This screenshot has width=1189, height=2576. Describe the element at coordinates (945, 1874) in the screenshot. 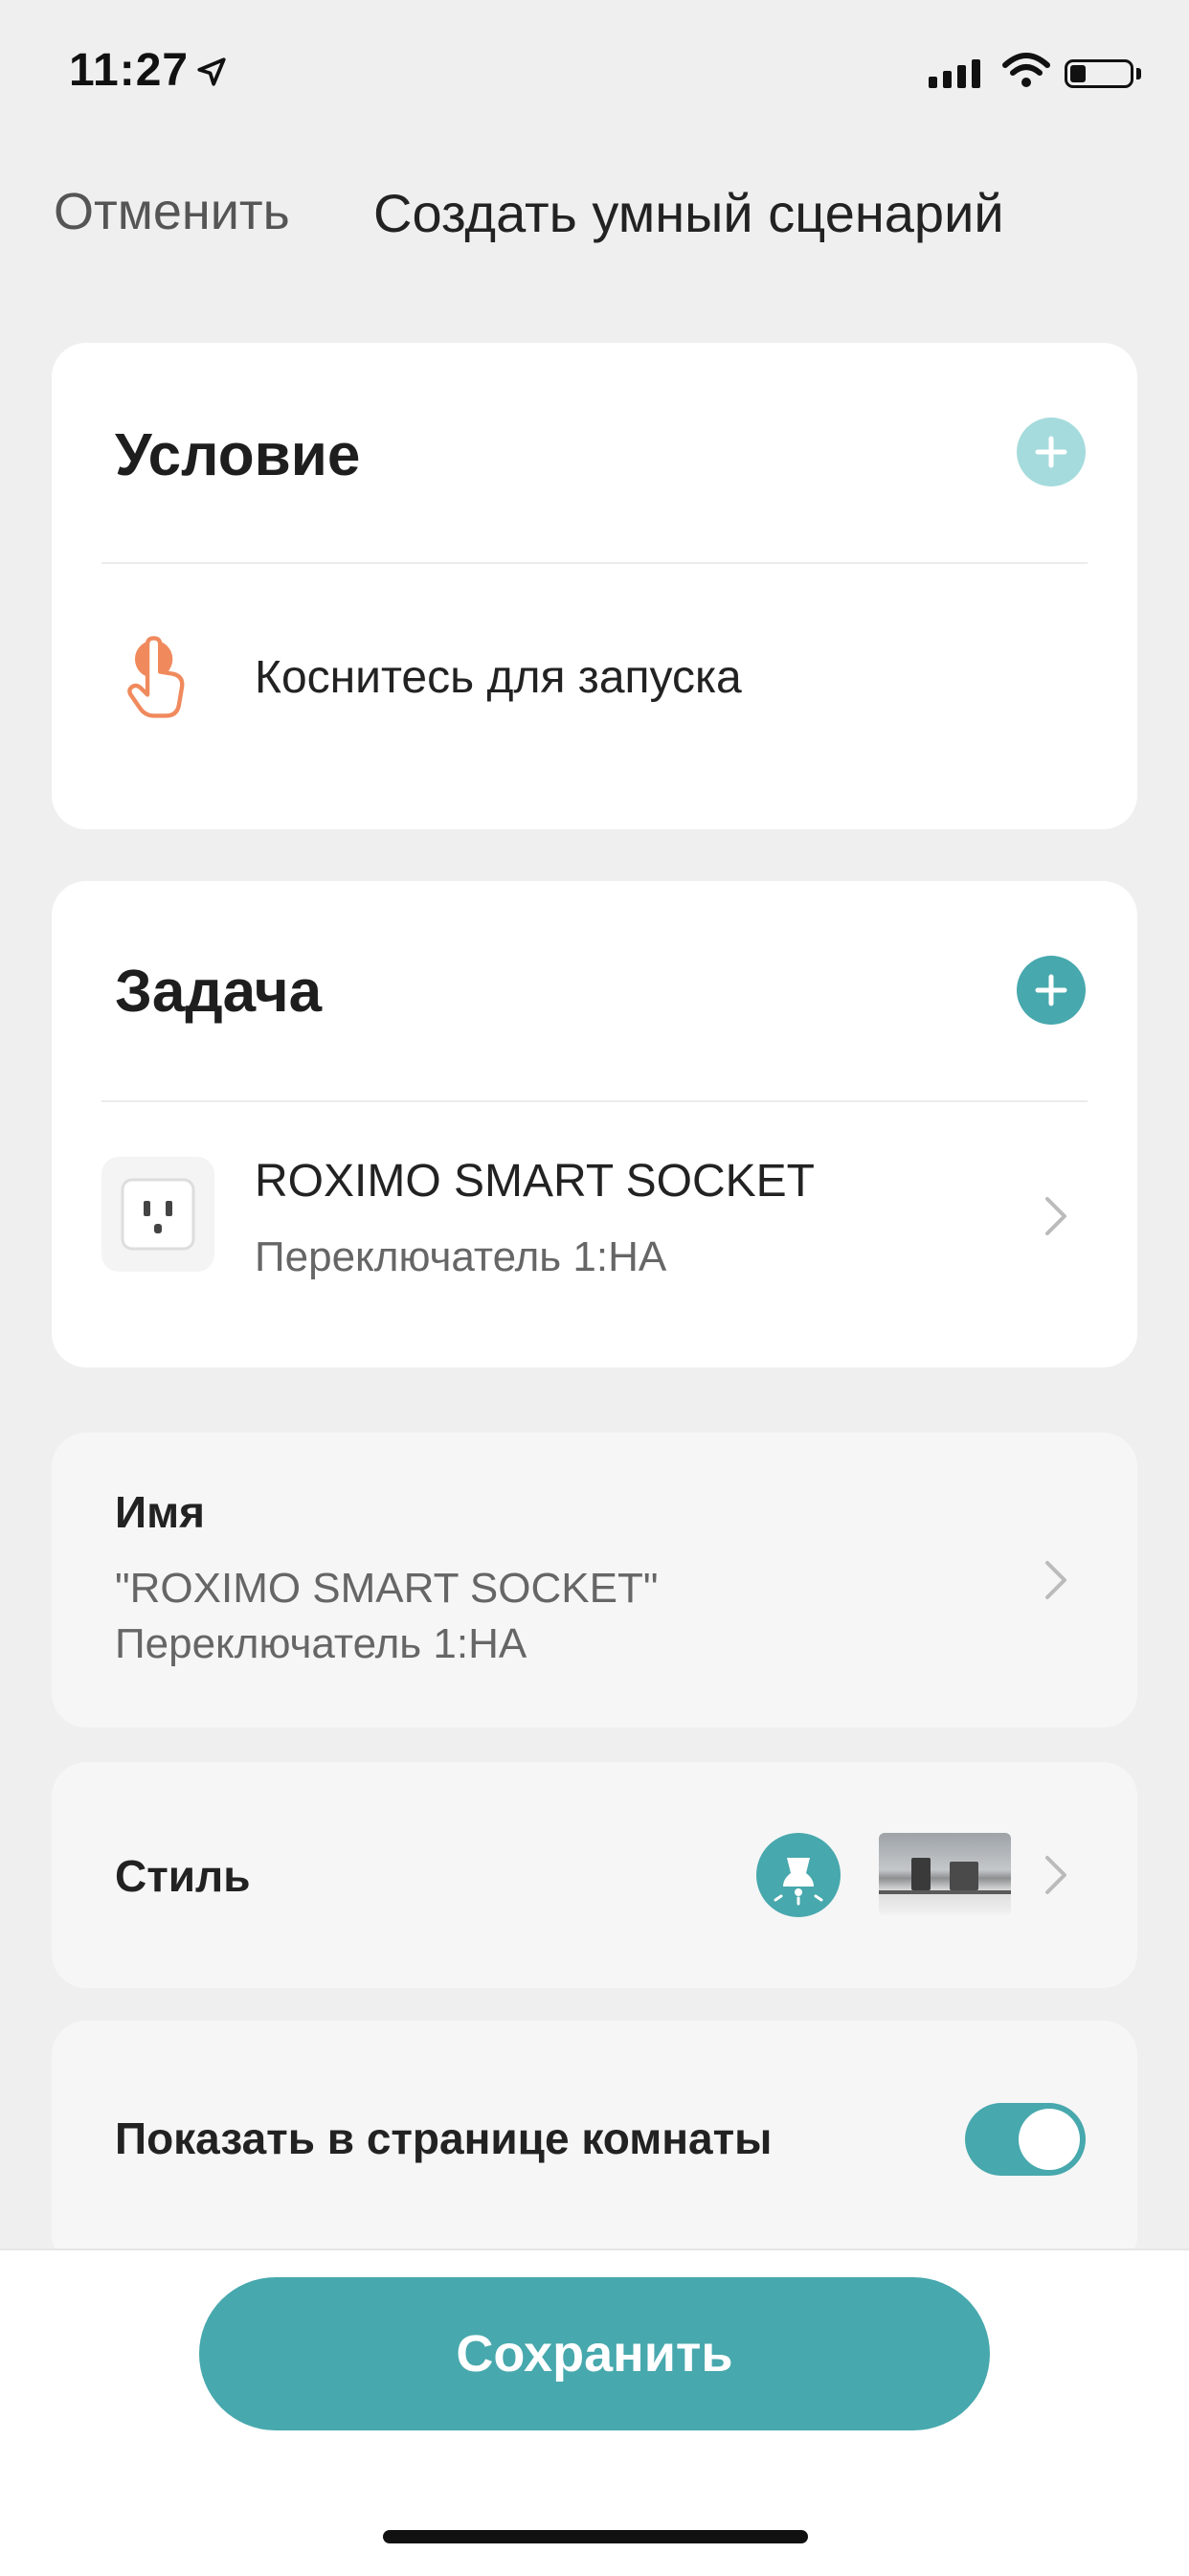

I see `cover-image-thumbnail` at that location.